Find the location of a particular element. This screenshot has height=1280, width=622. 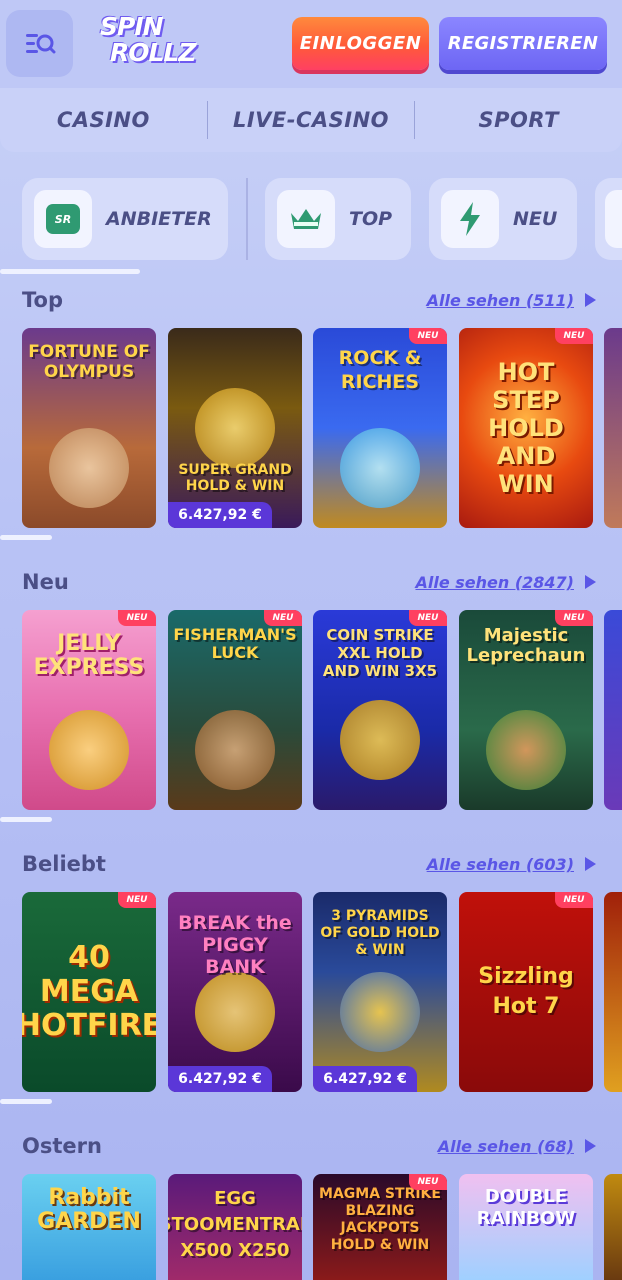

section-title-popular: Beliebt is located at coordinates (64, 864).